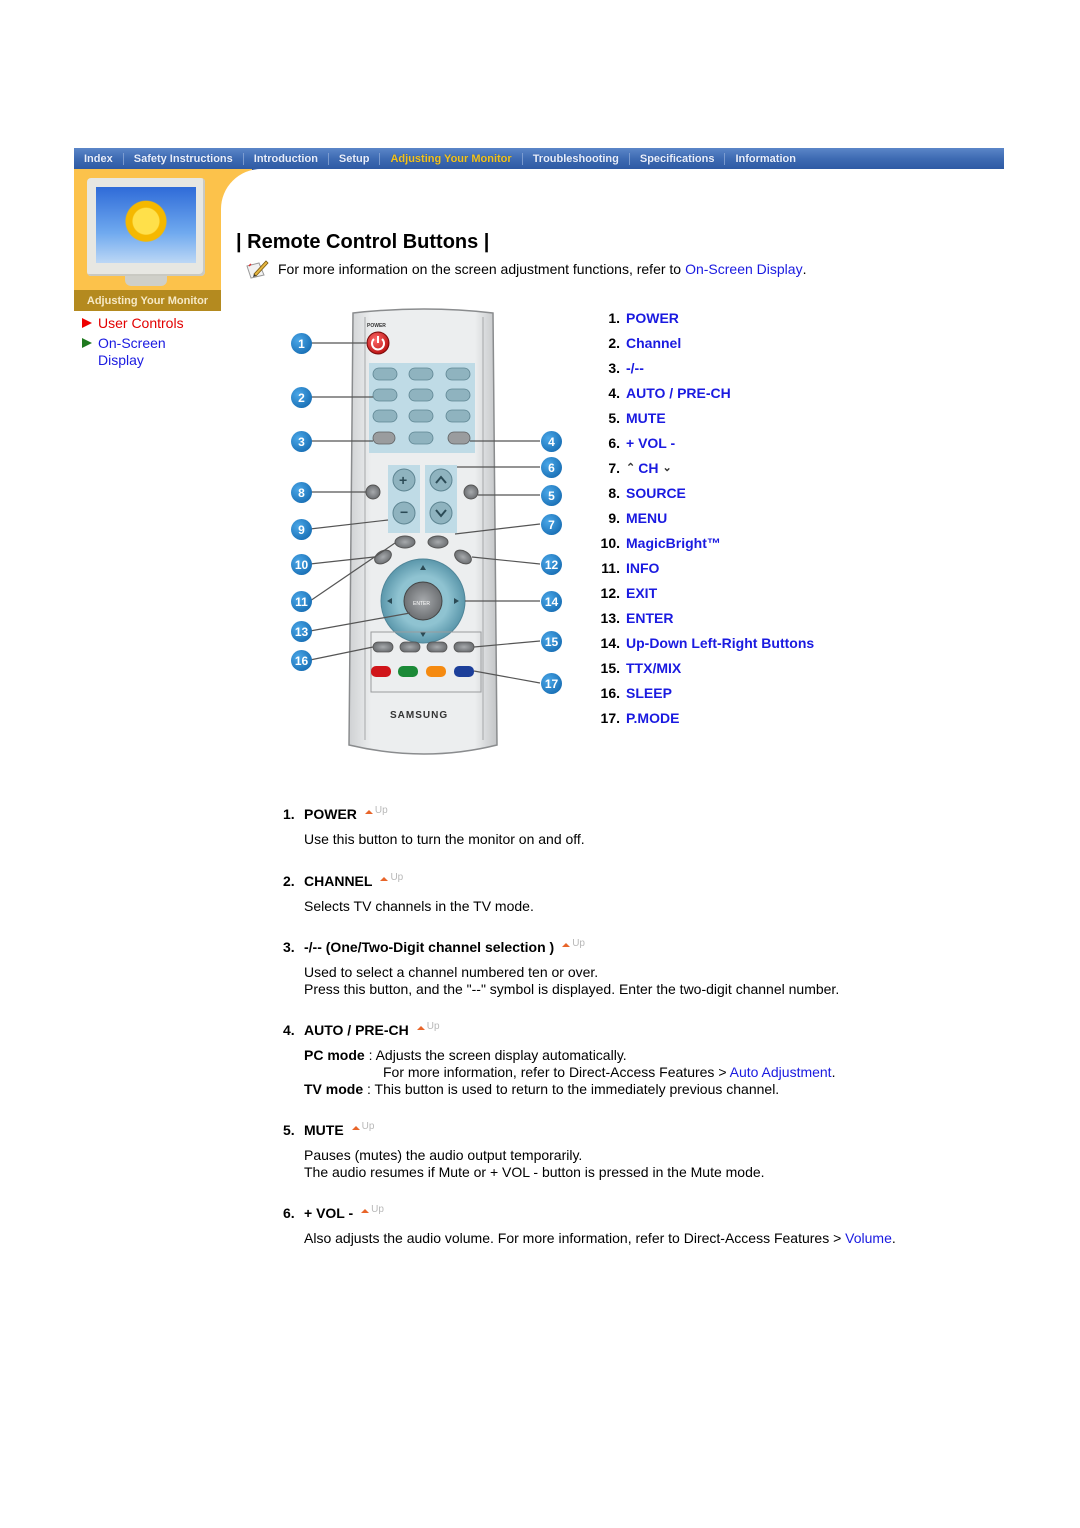 Image resolution: width=1080 pixels, height=1528 pixels. I want to click on sidebar-item-user-controls: User Controls, so click(152, 323).